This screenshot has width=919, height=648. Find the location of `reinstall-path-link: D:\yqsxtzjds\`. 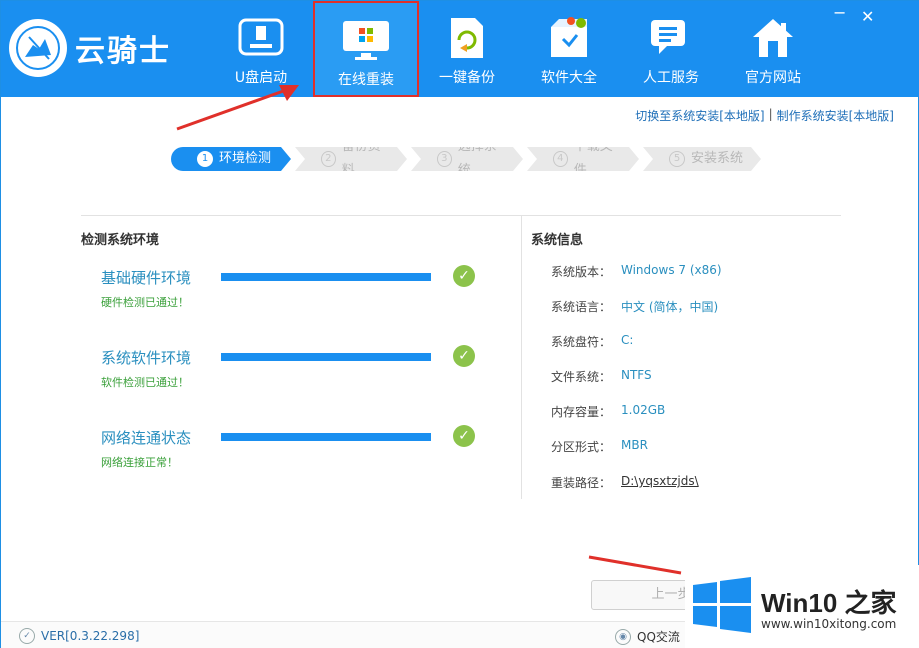

reinstall-path-link: D:\yqsxtzjds\ is located at coordinates (660, 482).